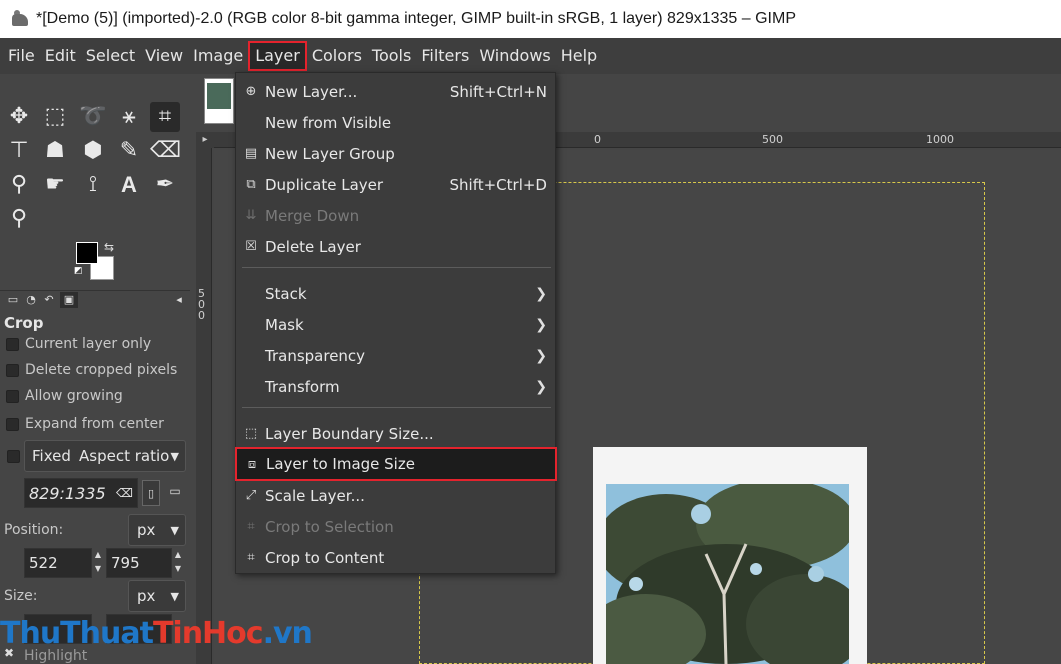  Describe the element at coordinates (55, 117) in the screenshot. I see `rect-select-icon: ⬚` at that location.